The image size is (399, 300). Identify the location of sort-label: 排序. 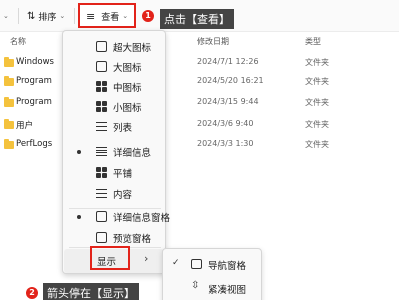
(47, 17).